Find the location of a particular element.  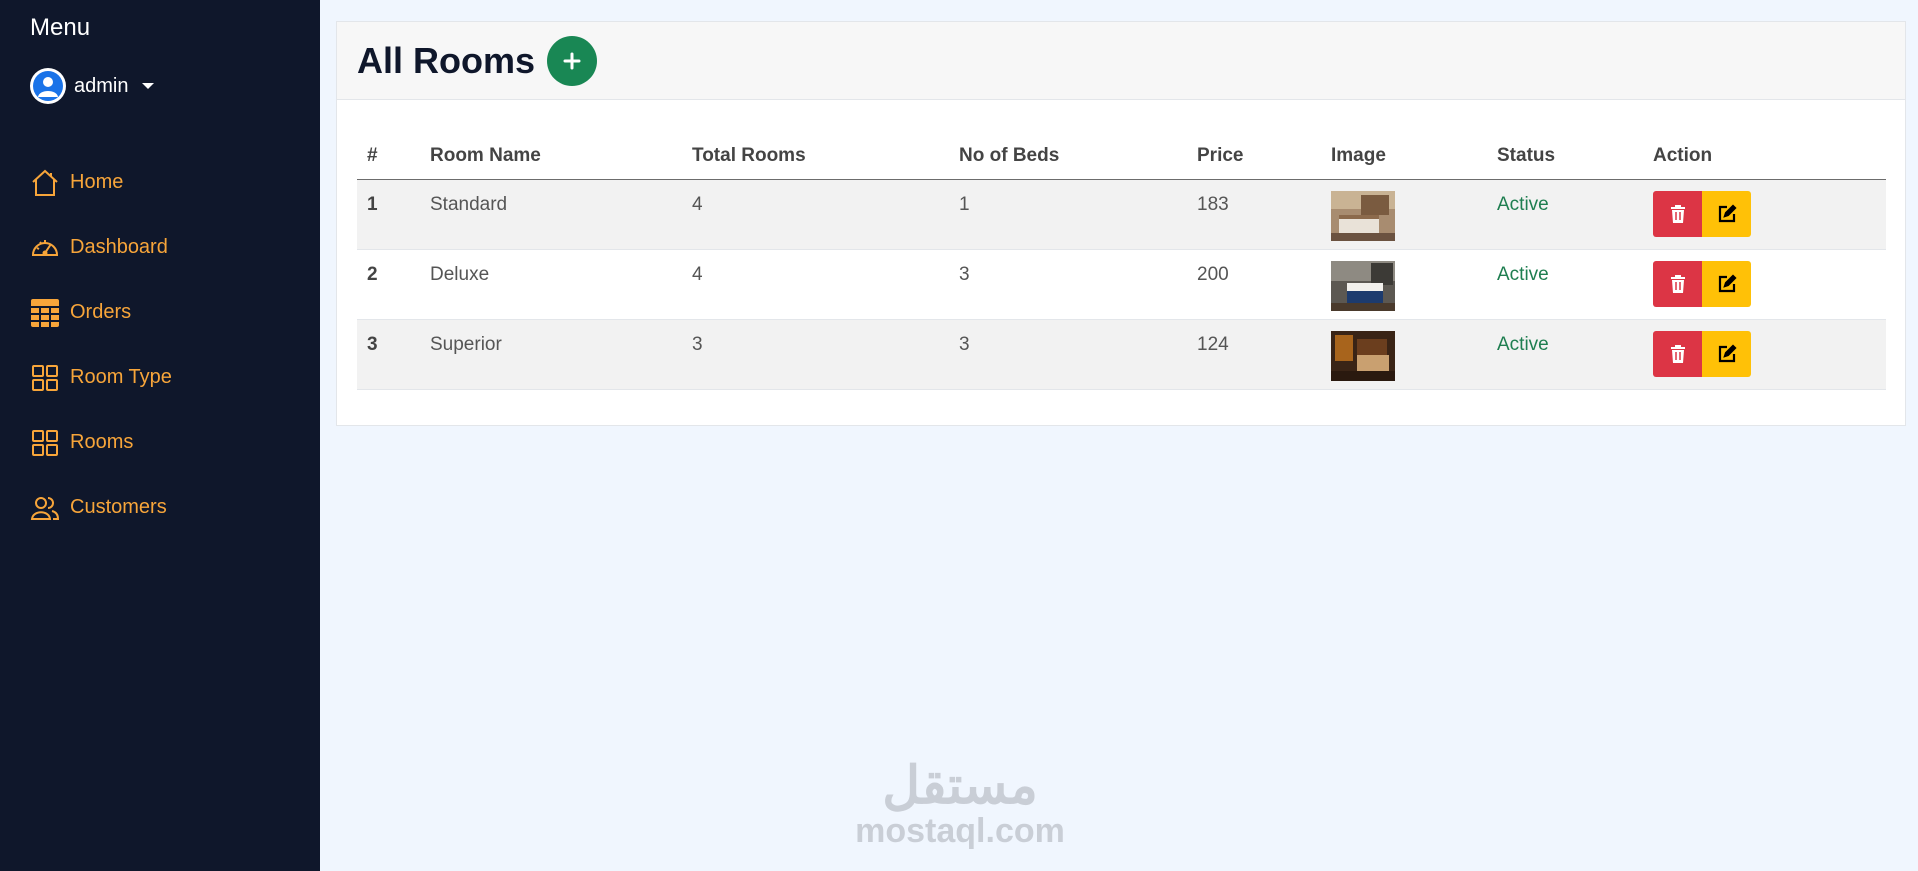

room-id: 3 is located at coordinates (388, 354).